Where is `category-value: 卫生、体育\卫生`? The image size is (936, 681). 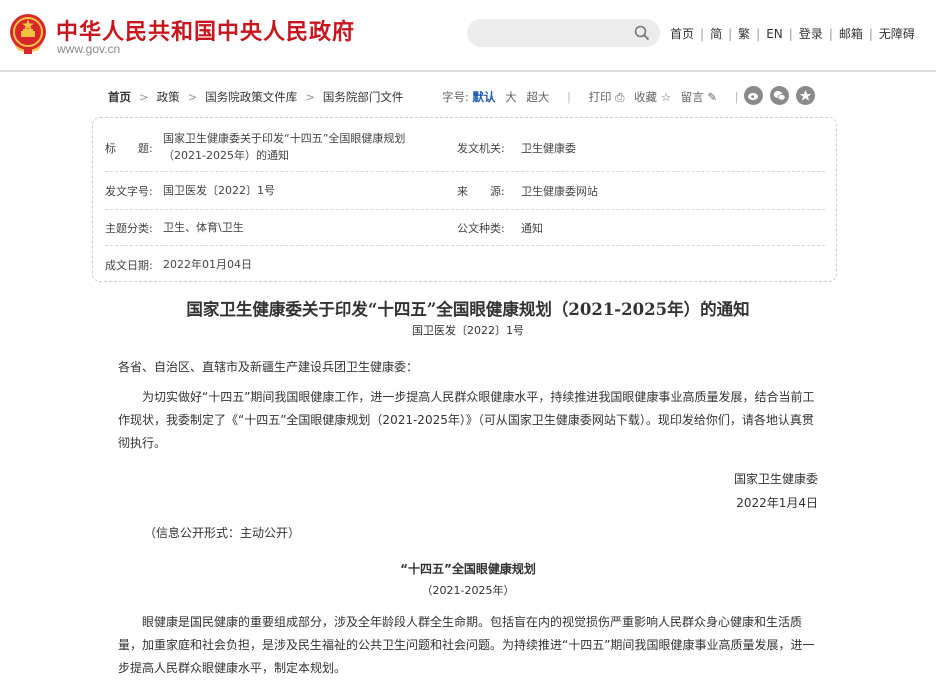 category-value: 卫生、体育\卫生 is located at coordinates (203, 227).